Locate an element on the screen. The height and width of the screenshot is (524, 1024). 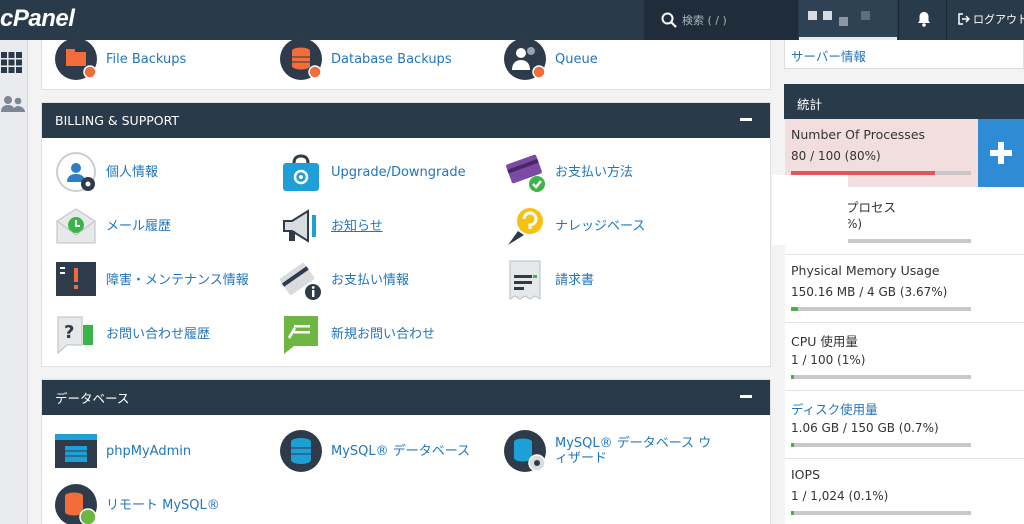
logout-label: ログアウト is located at coordinates (998, 19).